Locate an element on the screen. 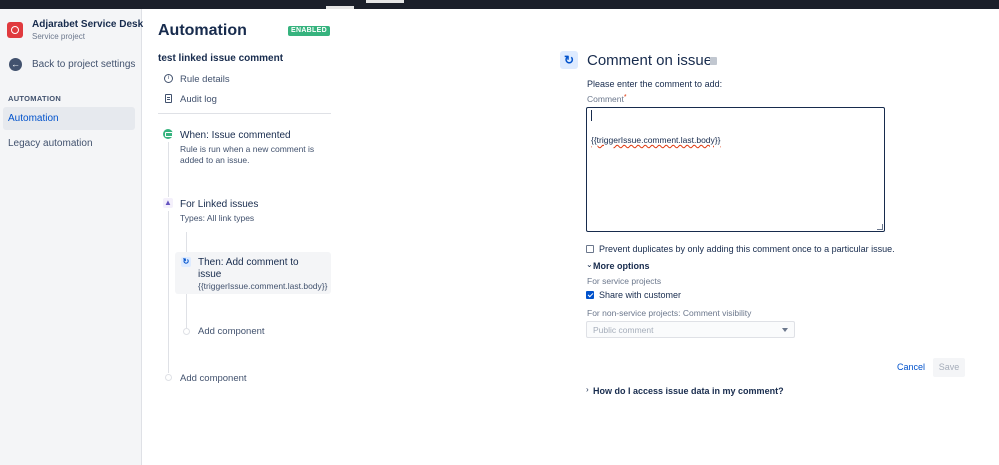  comment-visibility-placeholder: Public comment is located at coordinates (623, 330).